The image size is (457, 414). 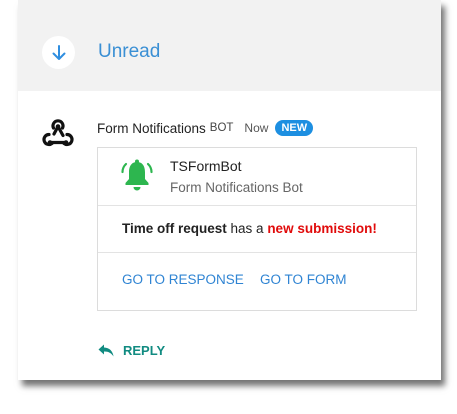 What do you see at coordinates (294, 128) in the screenshot?
I see `new-badge: NEW` at bounding box center [294, 128].